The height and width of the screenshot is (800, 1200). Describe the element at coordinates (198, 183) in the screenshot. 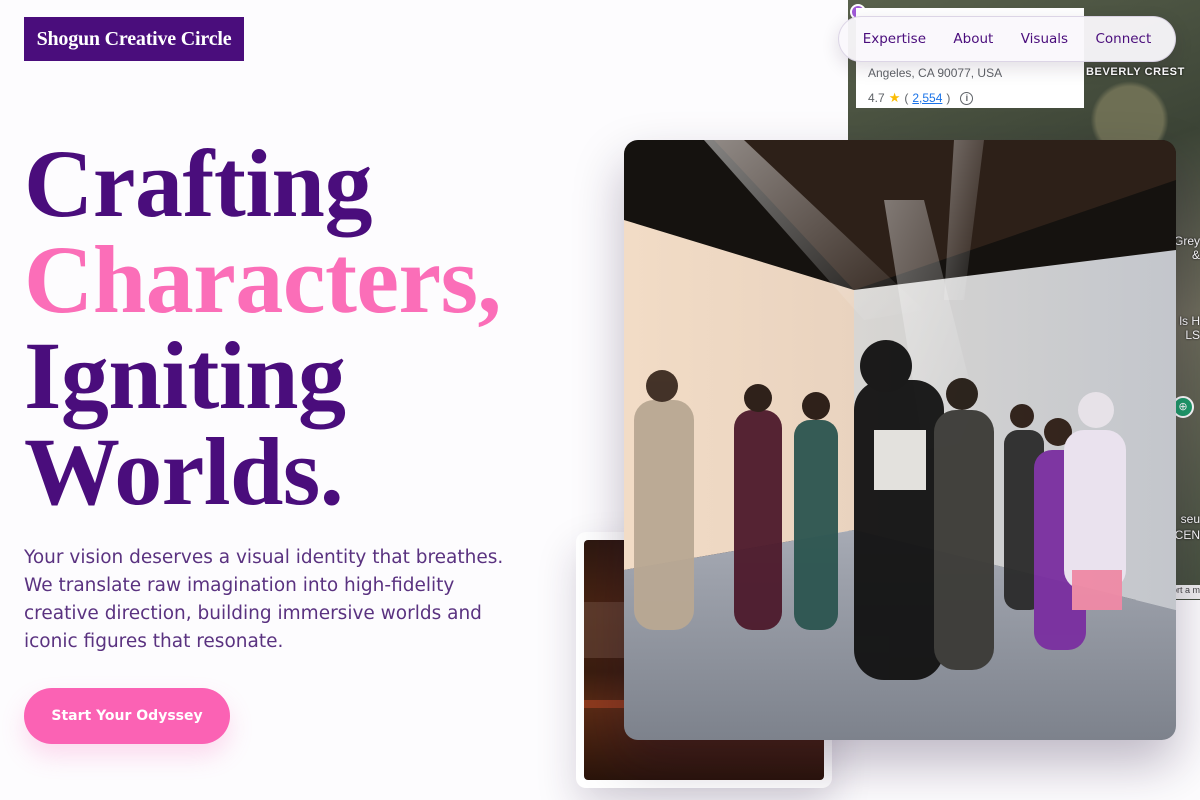

I see `headline-line-1: Crafting` at that location.